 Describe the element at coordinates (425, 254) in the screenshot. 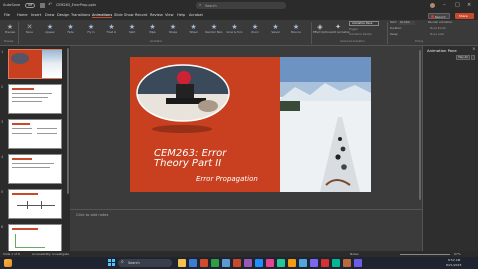

I see `zoom-slider` at that location.